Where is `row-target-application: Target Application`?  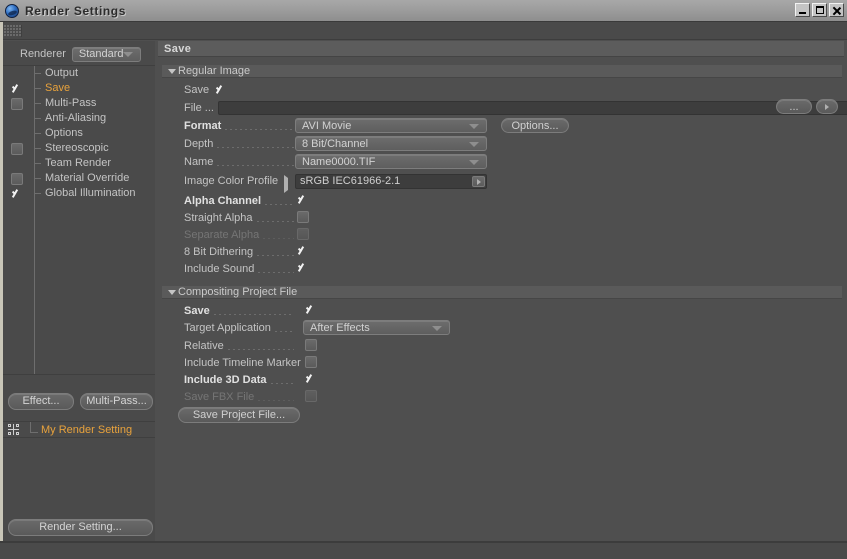
row-target-application: Target Application is located at coordinates (241, 328).